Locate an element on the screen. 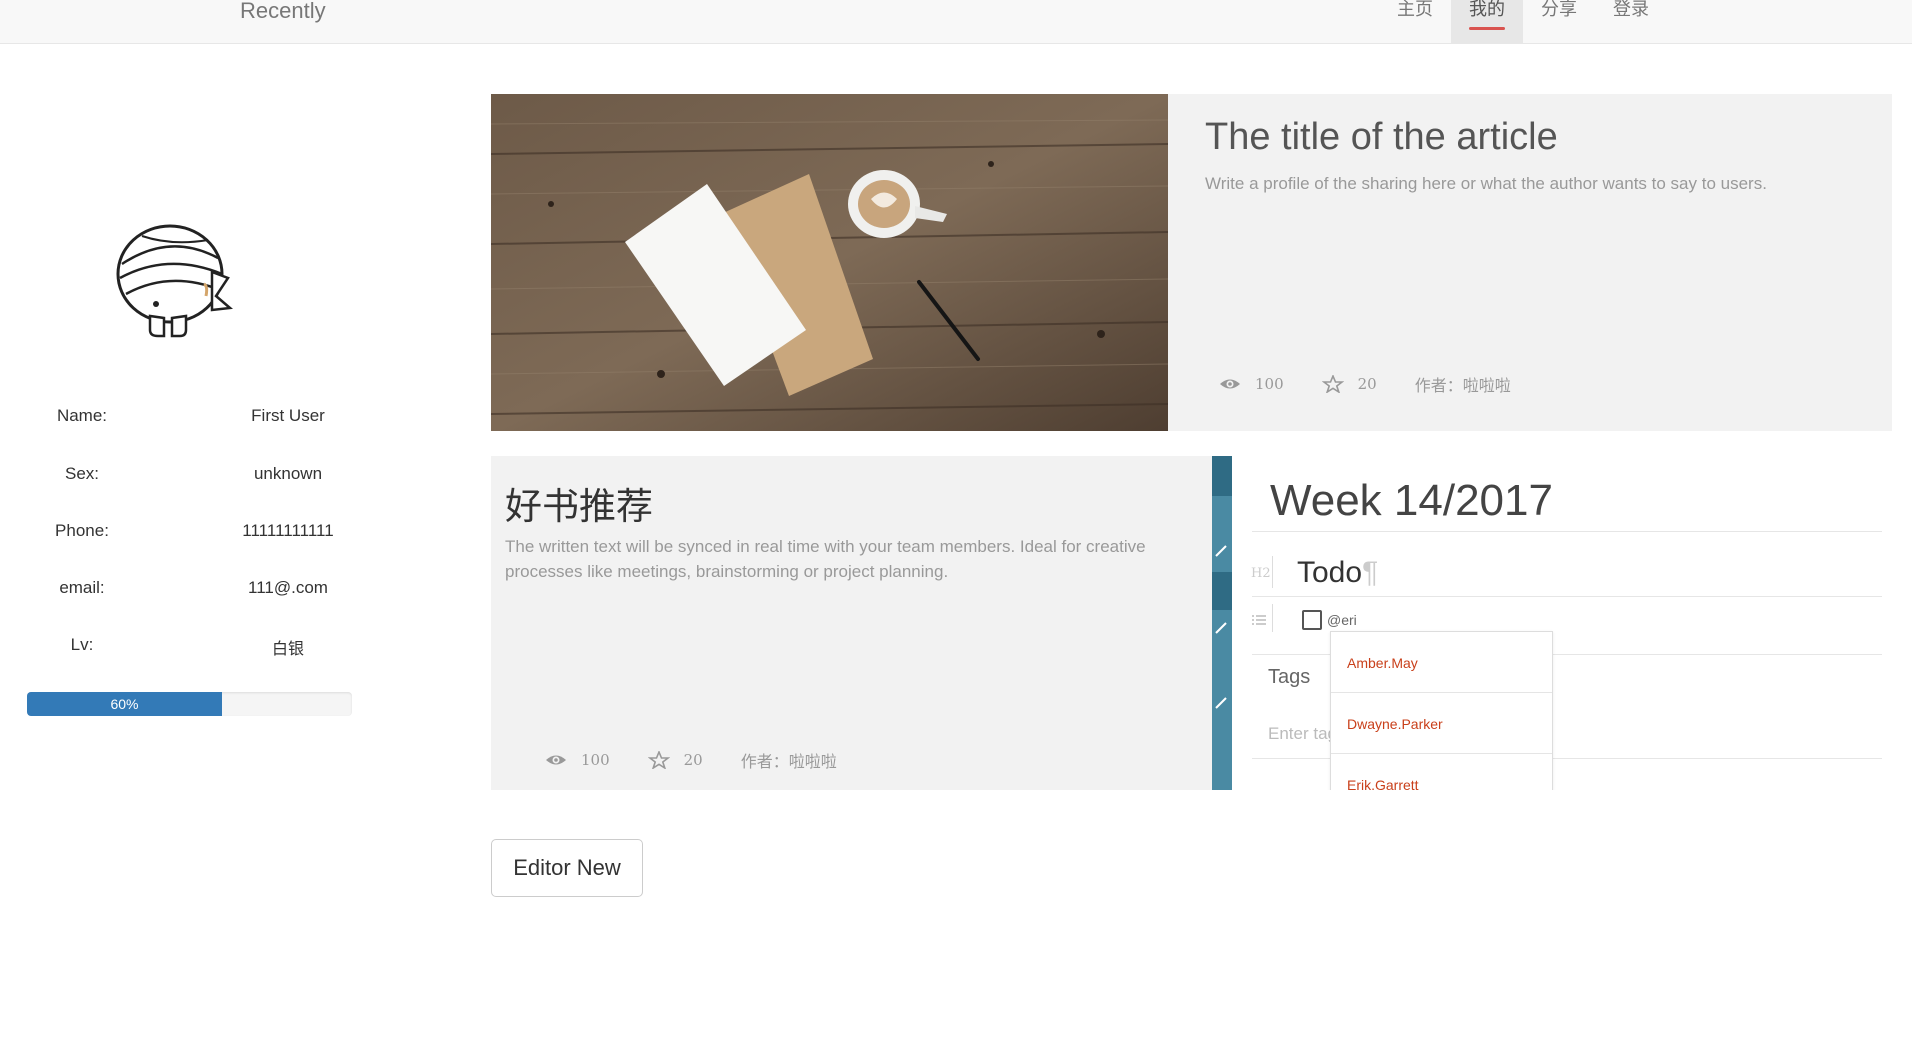 This screenshot has width=1912, height=1059. todo-checkbox is located at coordinates (1312, 620).